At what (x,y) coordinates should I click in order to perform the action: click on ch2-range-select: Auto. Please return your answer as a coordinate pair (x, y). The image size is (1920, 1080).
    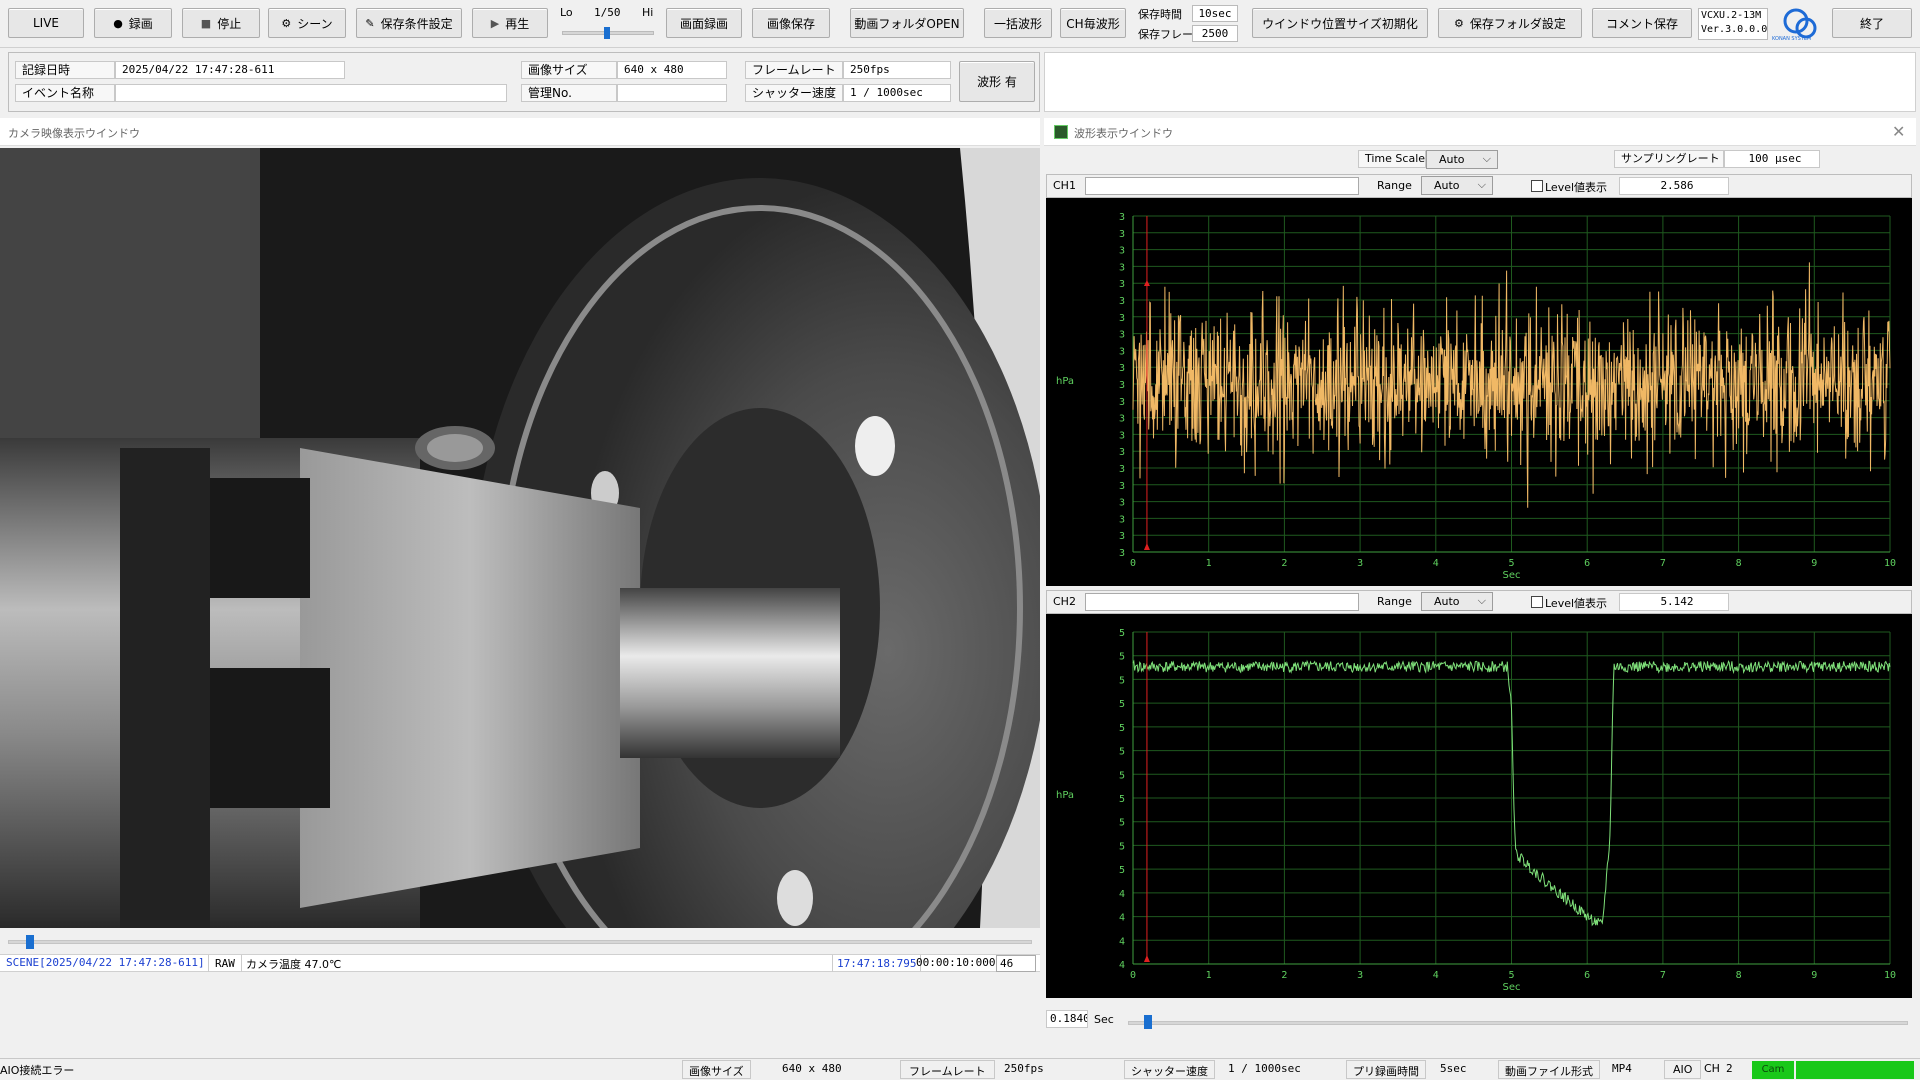
    Looking at the image, I should click on (1457, 601).